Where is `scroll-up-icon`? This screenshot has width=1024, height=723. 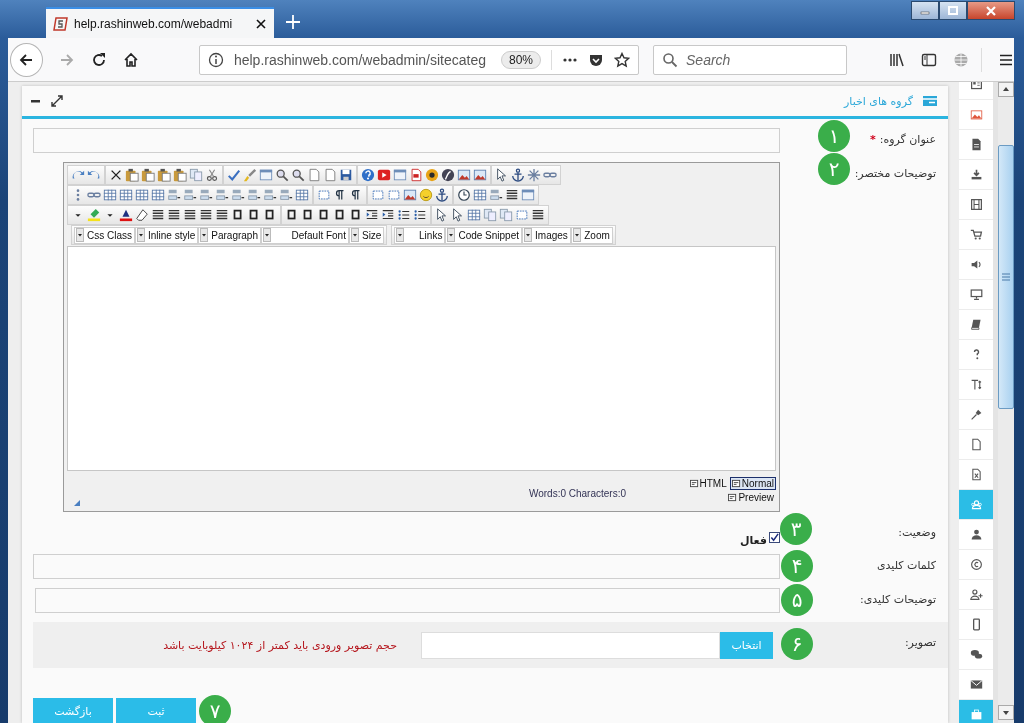
scroll-up-icon is located at coordinates (1006, 89).